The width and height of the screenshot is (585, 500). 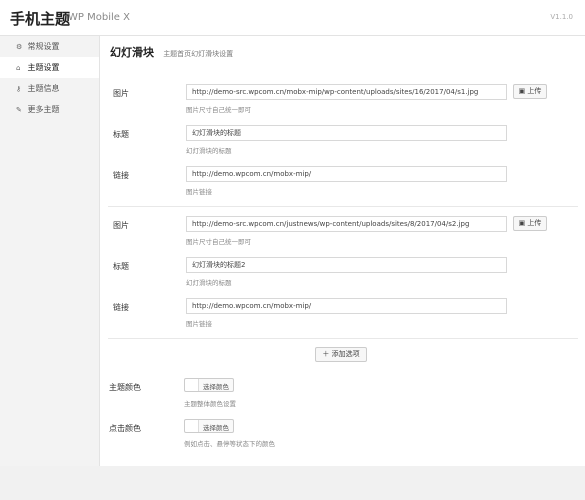 I want to click on add-option-button: ＋ 添加选项, so click(x=341, y=354).